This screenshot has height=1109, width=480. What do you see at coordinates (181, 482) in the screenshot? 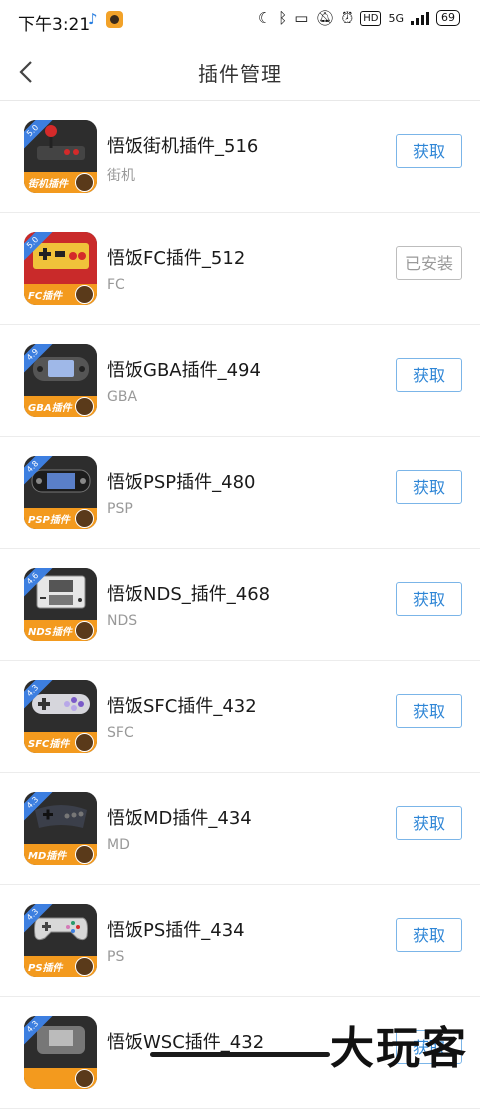
I see `plugin-name: 悟饭PSP插件_480` at bounding box center [181, 482].